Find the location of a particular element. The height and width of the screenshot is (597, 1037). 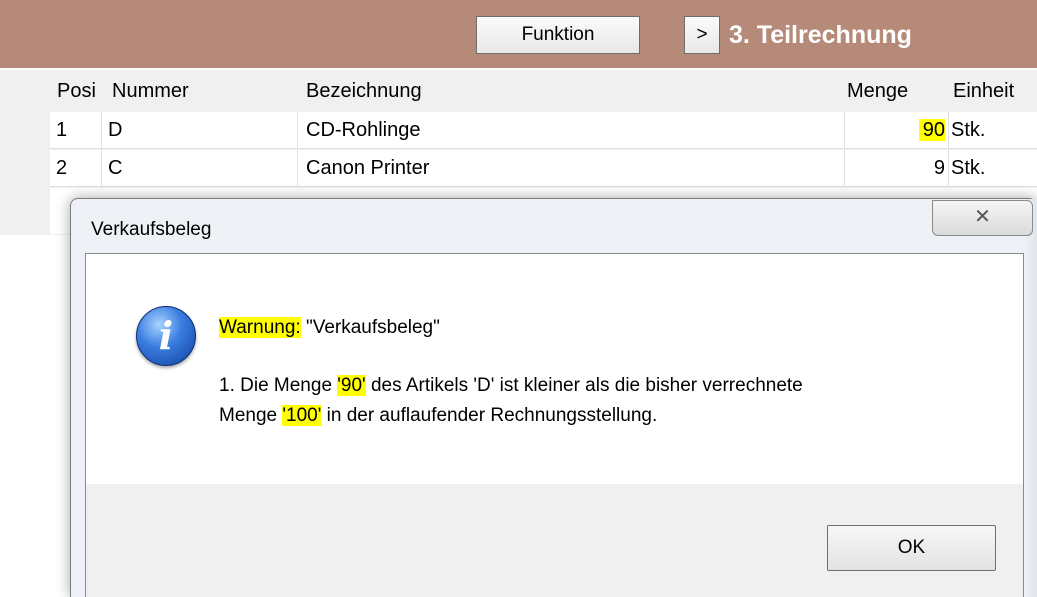

column-header-menge: Menge is located at coordinates (877, 91).